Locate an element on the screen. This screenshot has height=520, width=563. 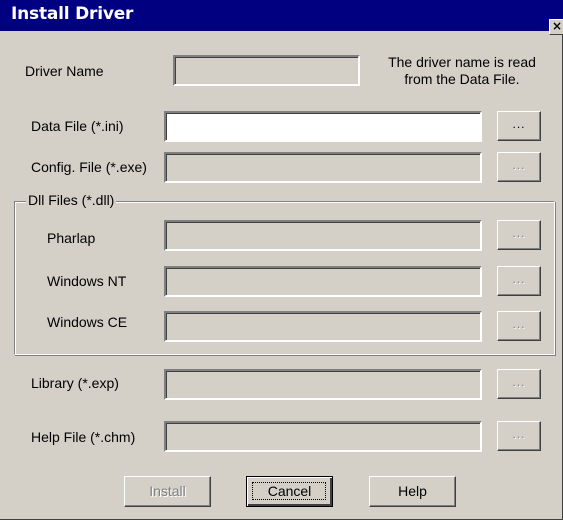
help-file-label: Help File (*.chm) is located at coordinates (83, 437).